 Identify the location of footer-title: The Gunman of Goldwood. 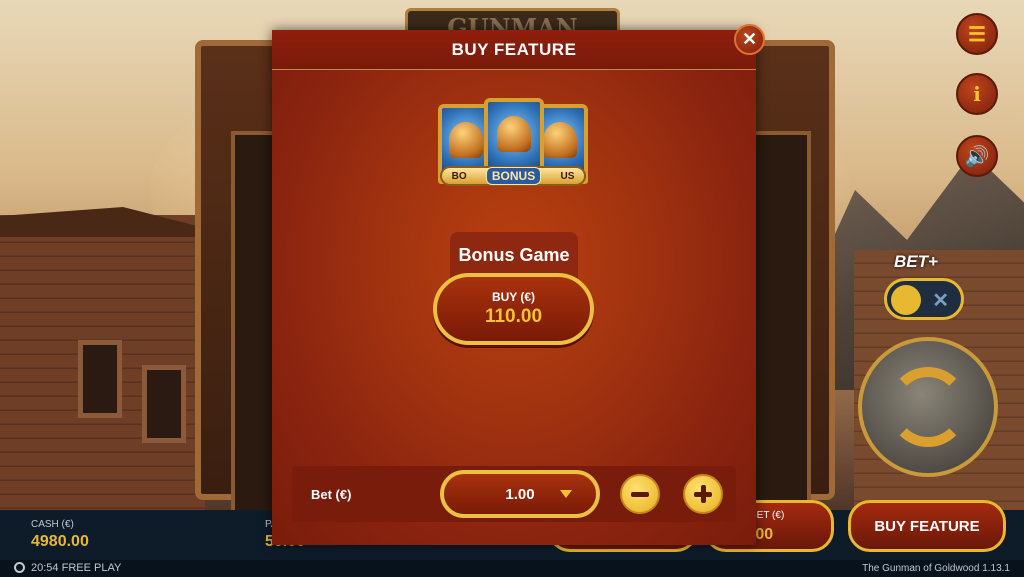
(921, 568).